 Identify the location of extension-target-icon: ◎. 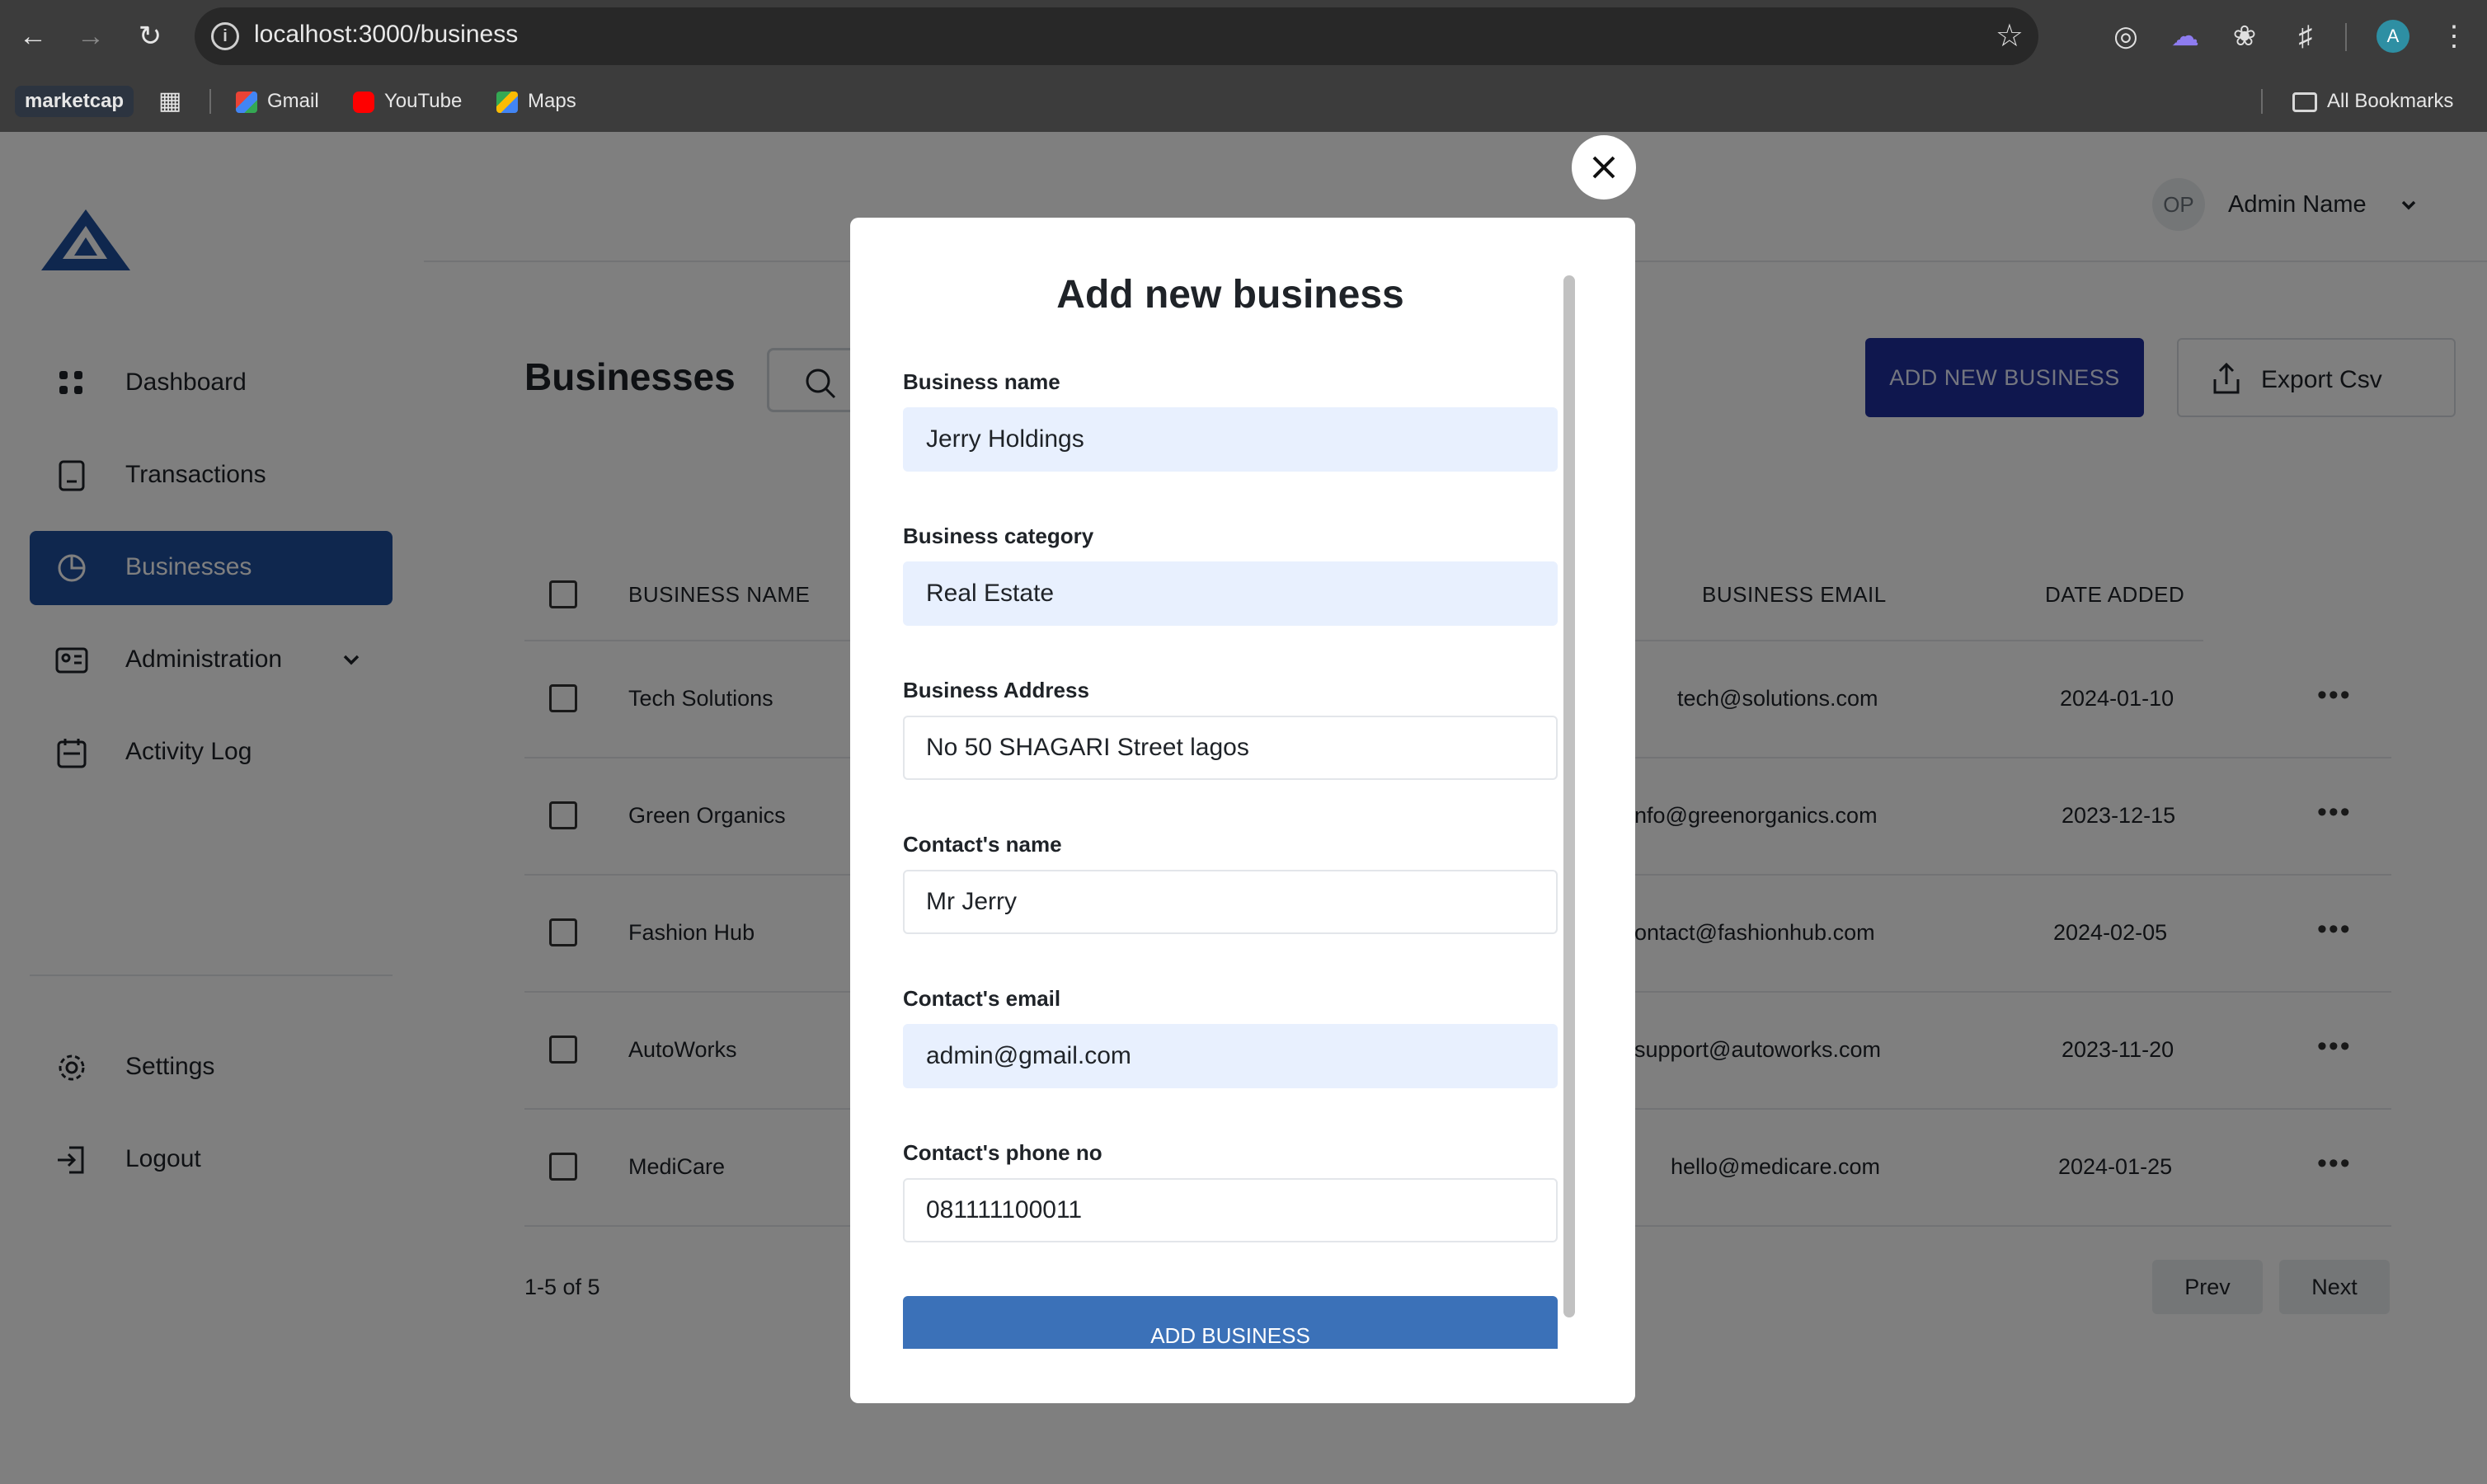
(2126, 36).